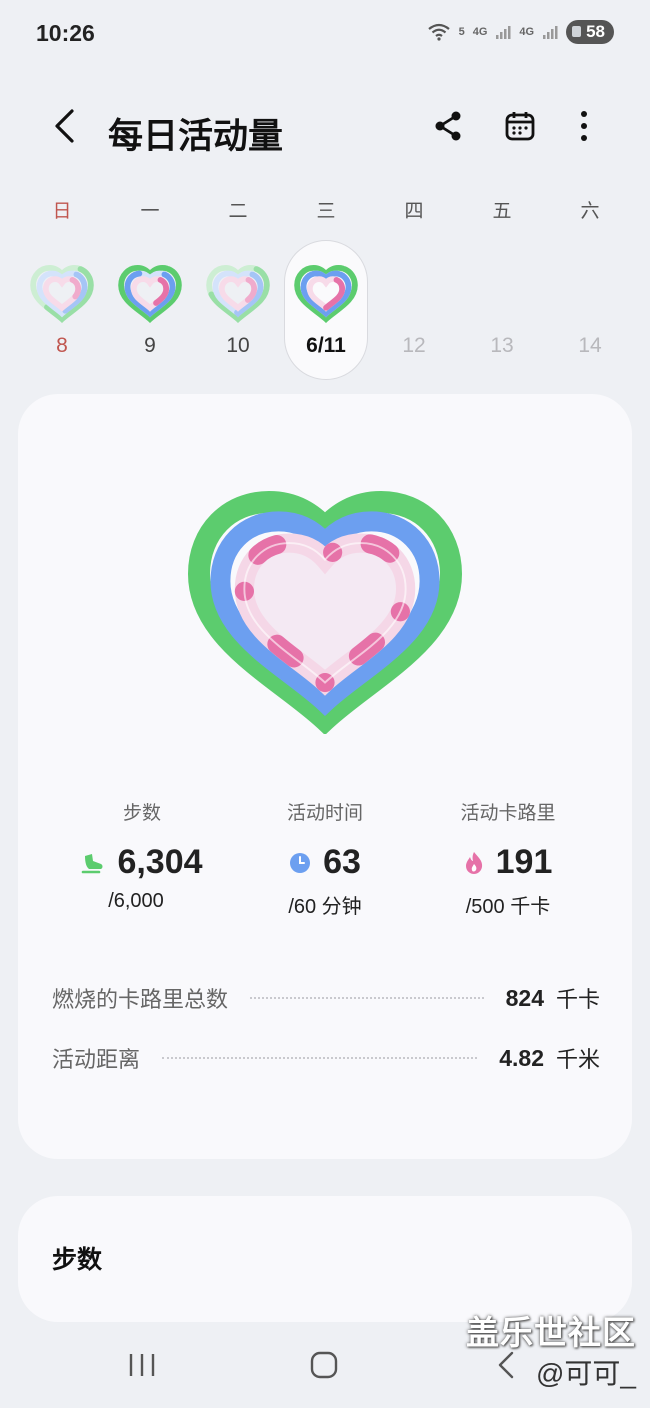 This screenshot has height=1408, width=650. Describe the element at coordinates (577, 1059) in the screenshot. I see `distance-unit: 千米` at that location.